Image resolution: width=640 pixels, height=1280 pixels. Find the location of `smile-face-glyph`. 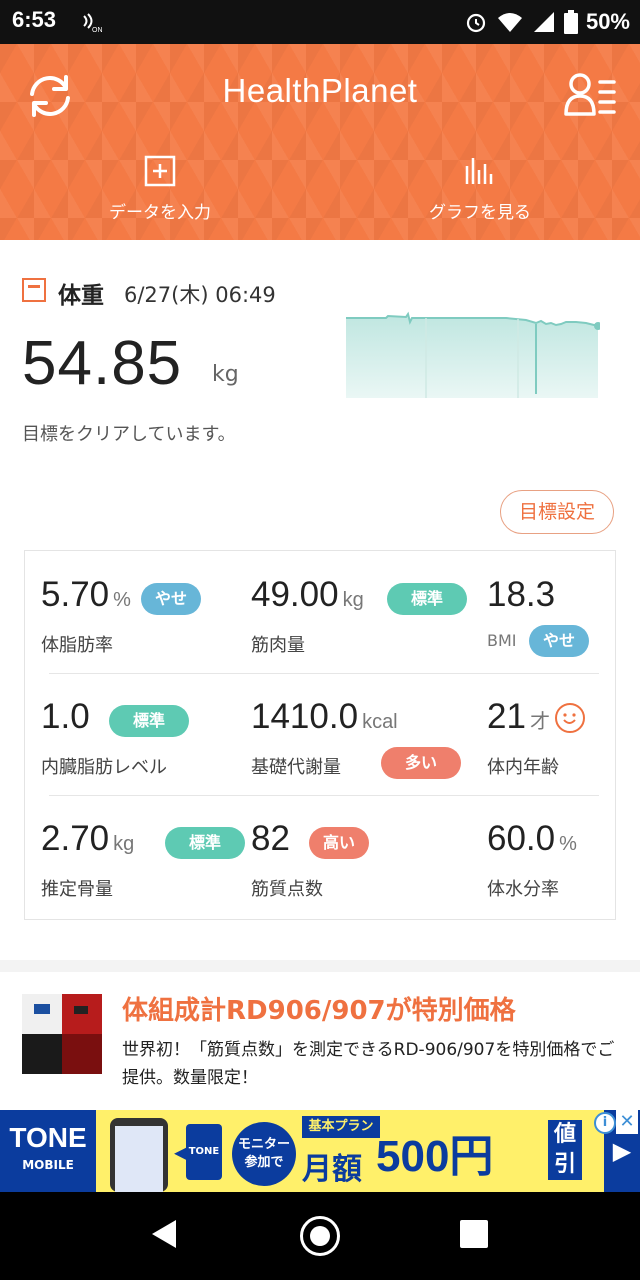

smile-face-glyph is located at coordinates (569, 718).